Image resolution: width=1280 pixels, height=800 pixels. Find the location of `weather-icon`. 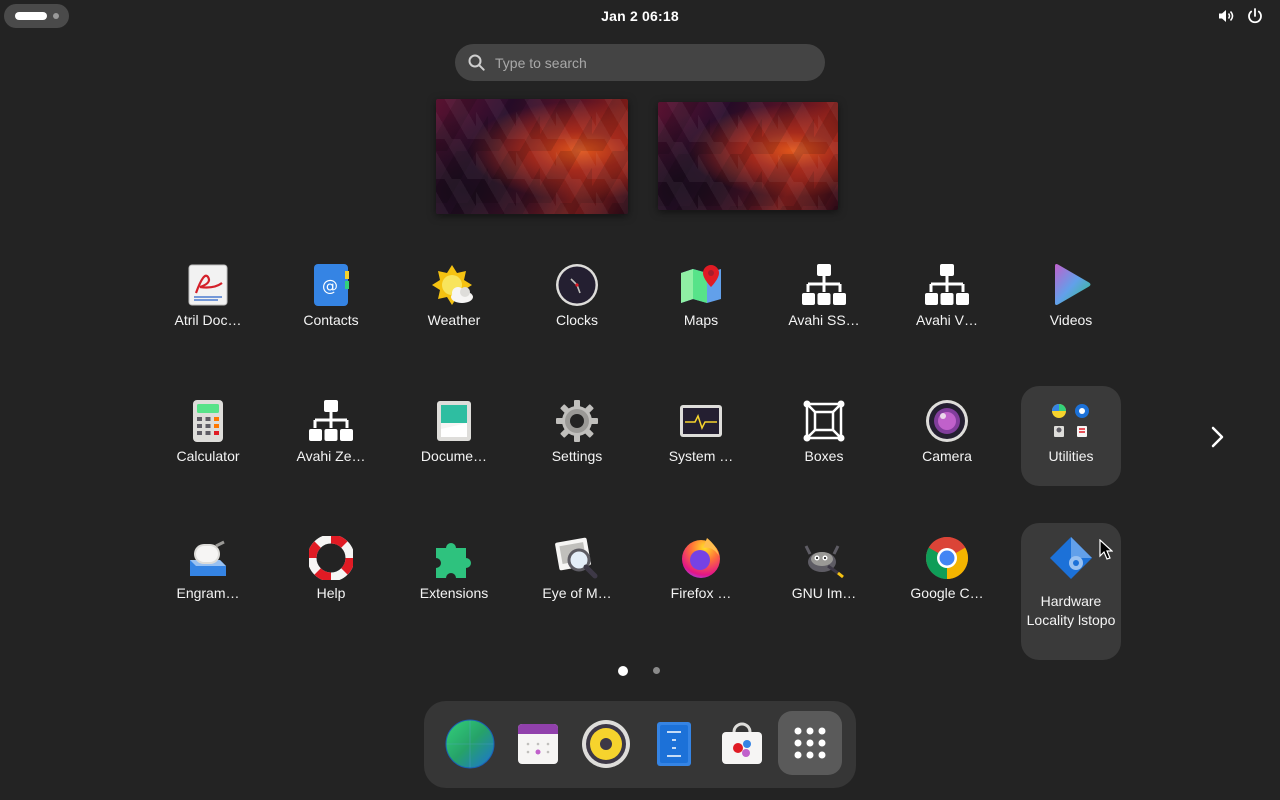

weather-icon is located at coordinates (454, 285).